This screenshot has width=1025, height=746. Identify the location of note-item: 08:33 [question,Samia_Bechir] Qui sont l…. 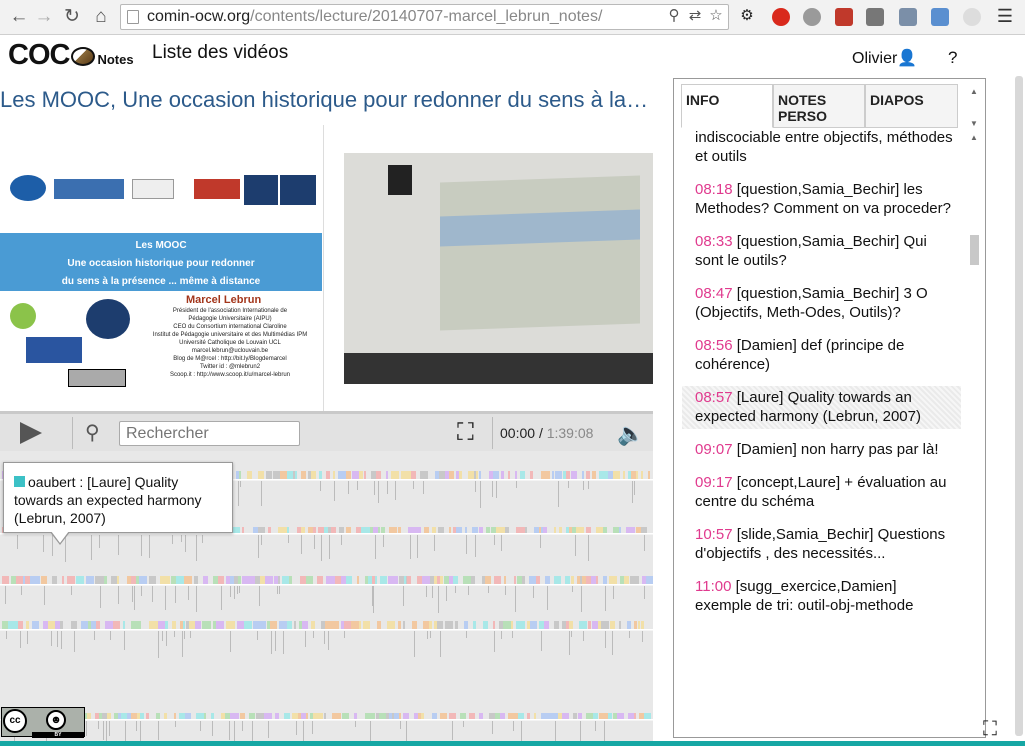
(821, 251).